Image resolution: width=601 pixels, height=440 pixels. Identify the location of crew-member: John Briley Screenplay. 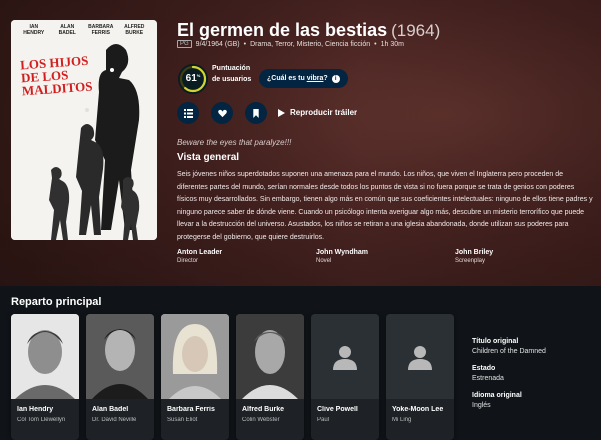
(524, 256).